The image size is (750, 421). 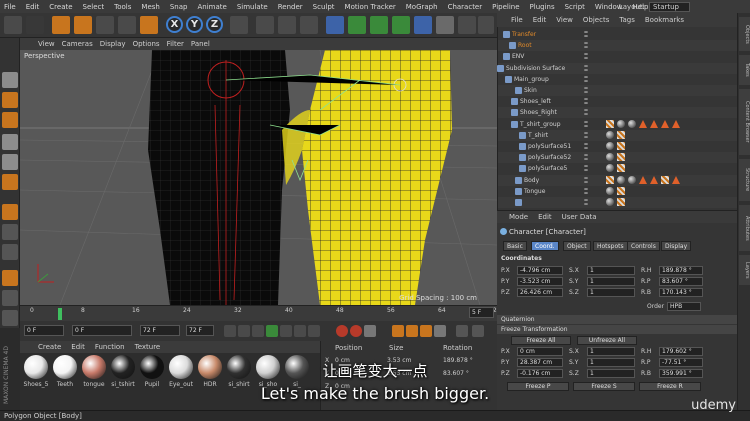 What do you see at coordinates (525, 45) in the screenshot?
I see `object-name: Root` at bounding box center [525, 45].